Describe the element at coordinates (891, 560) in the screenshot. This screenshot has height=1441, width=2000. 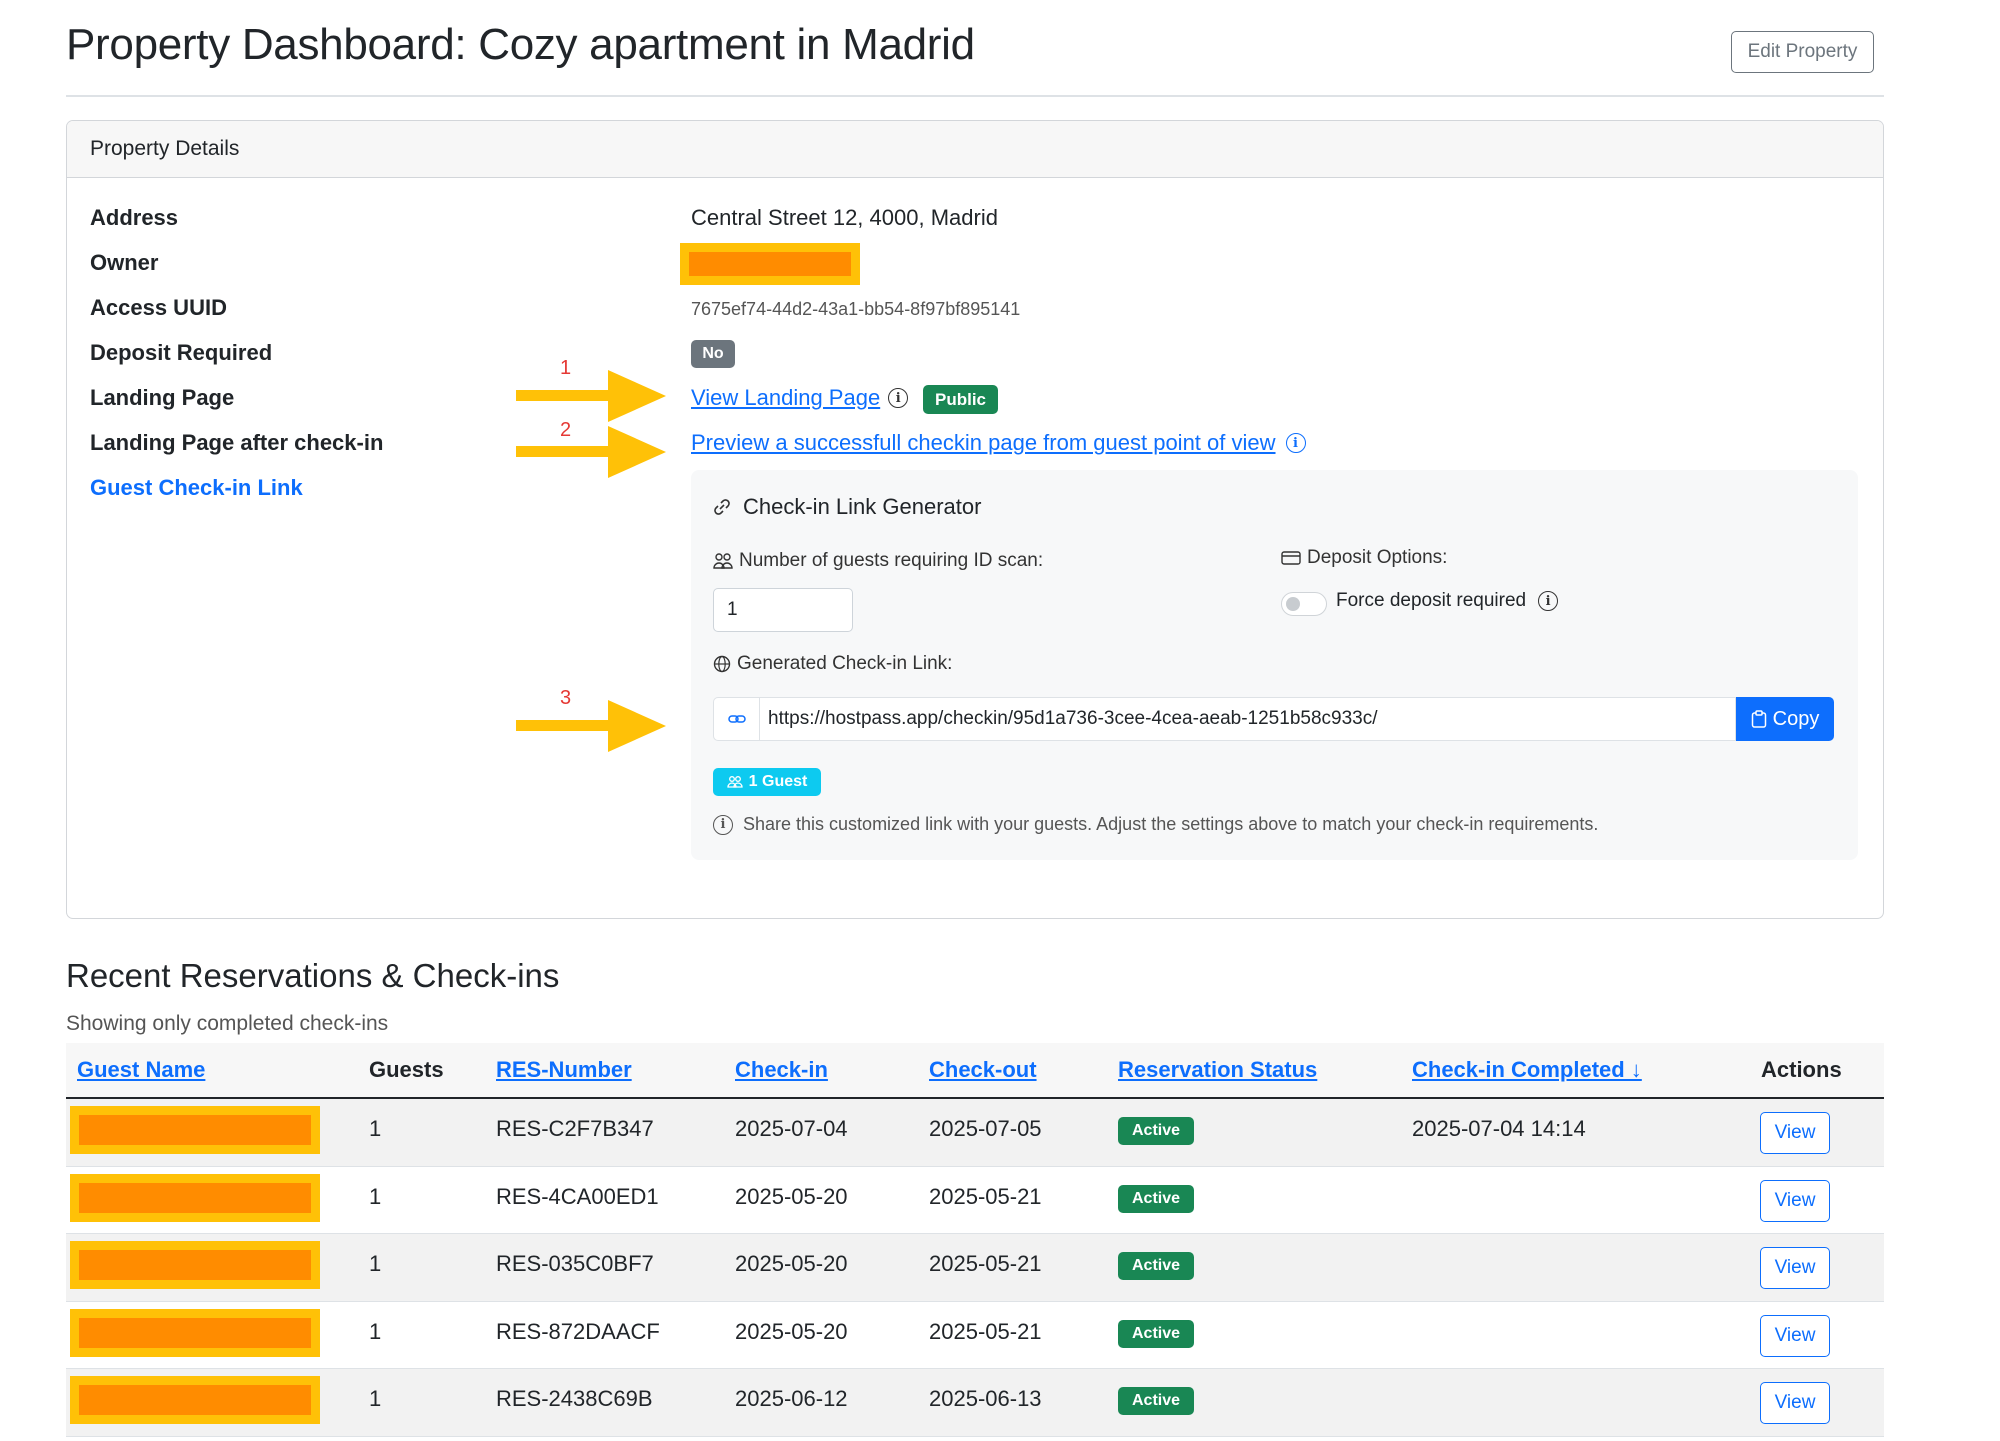
I see `guests-label: Number of guests requiring ID scan:` at that location.